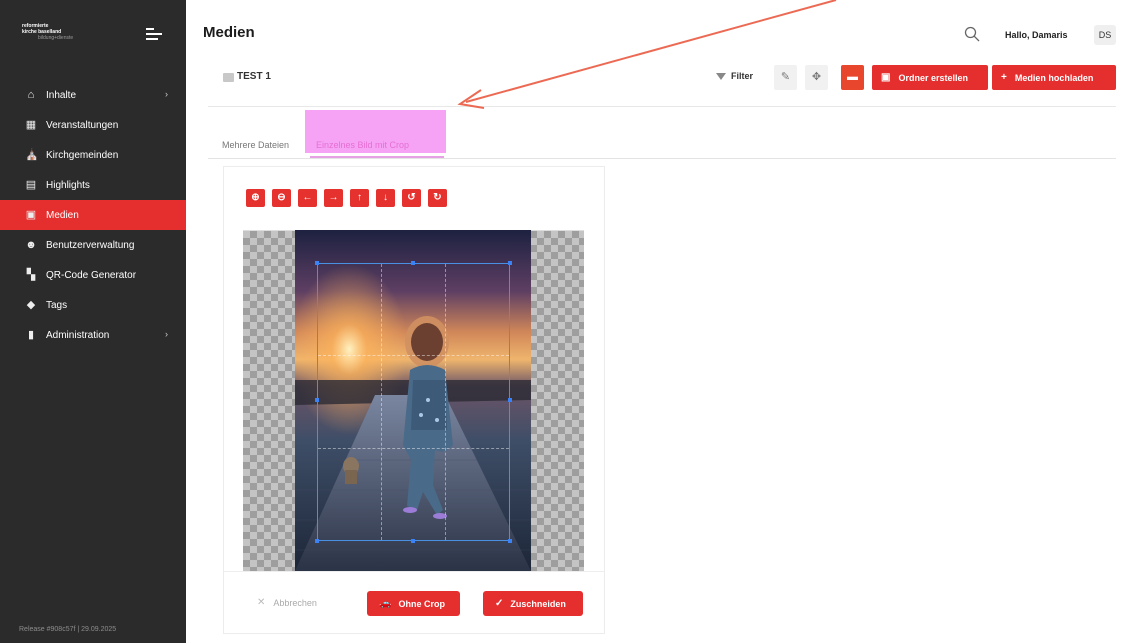  Describe the element at coordinates (254, 76) in the screenshot. I see `folder-name: TEST 1` at that location.